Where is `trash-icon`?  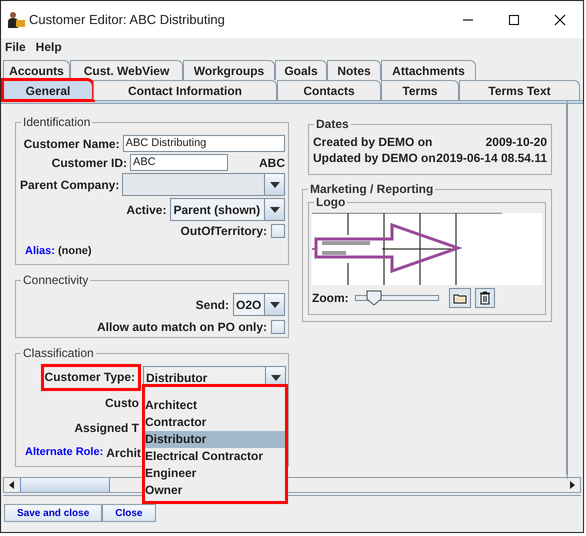
trash-icon is located at coordinates (484, 298).